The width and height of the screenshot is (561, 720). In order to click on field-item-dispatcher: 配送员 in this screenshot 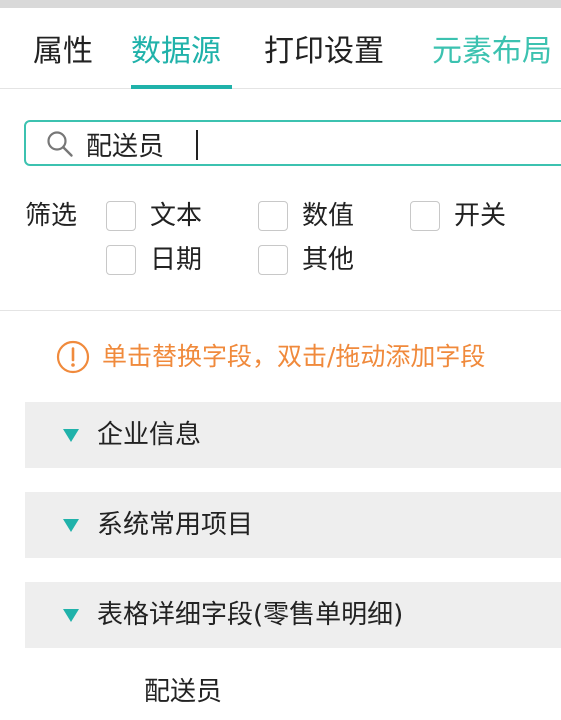, I will do `click(183, 692)`.